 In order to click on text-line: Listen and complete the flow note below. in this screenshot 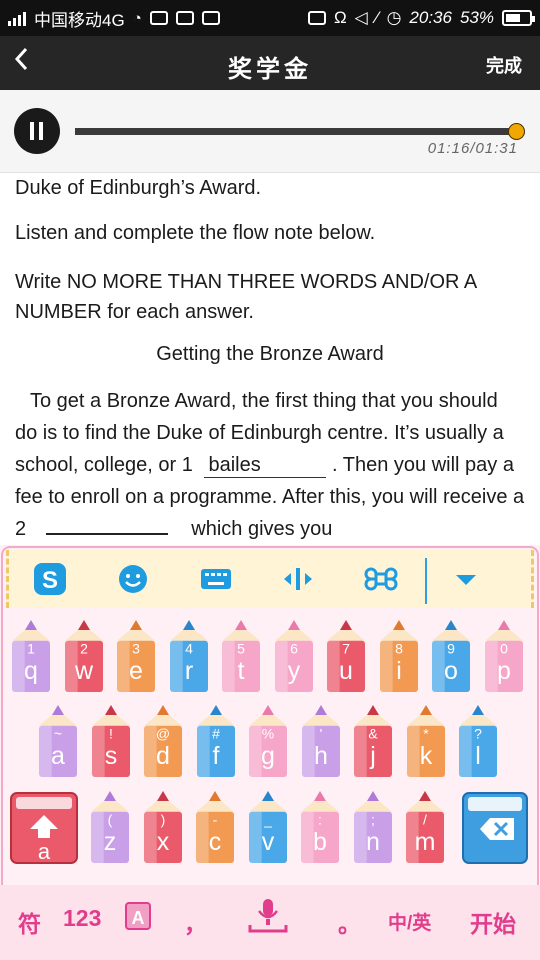, I will do `click(195, 233)`.